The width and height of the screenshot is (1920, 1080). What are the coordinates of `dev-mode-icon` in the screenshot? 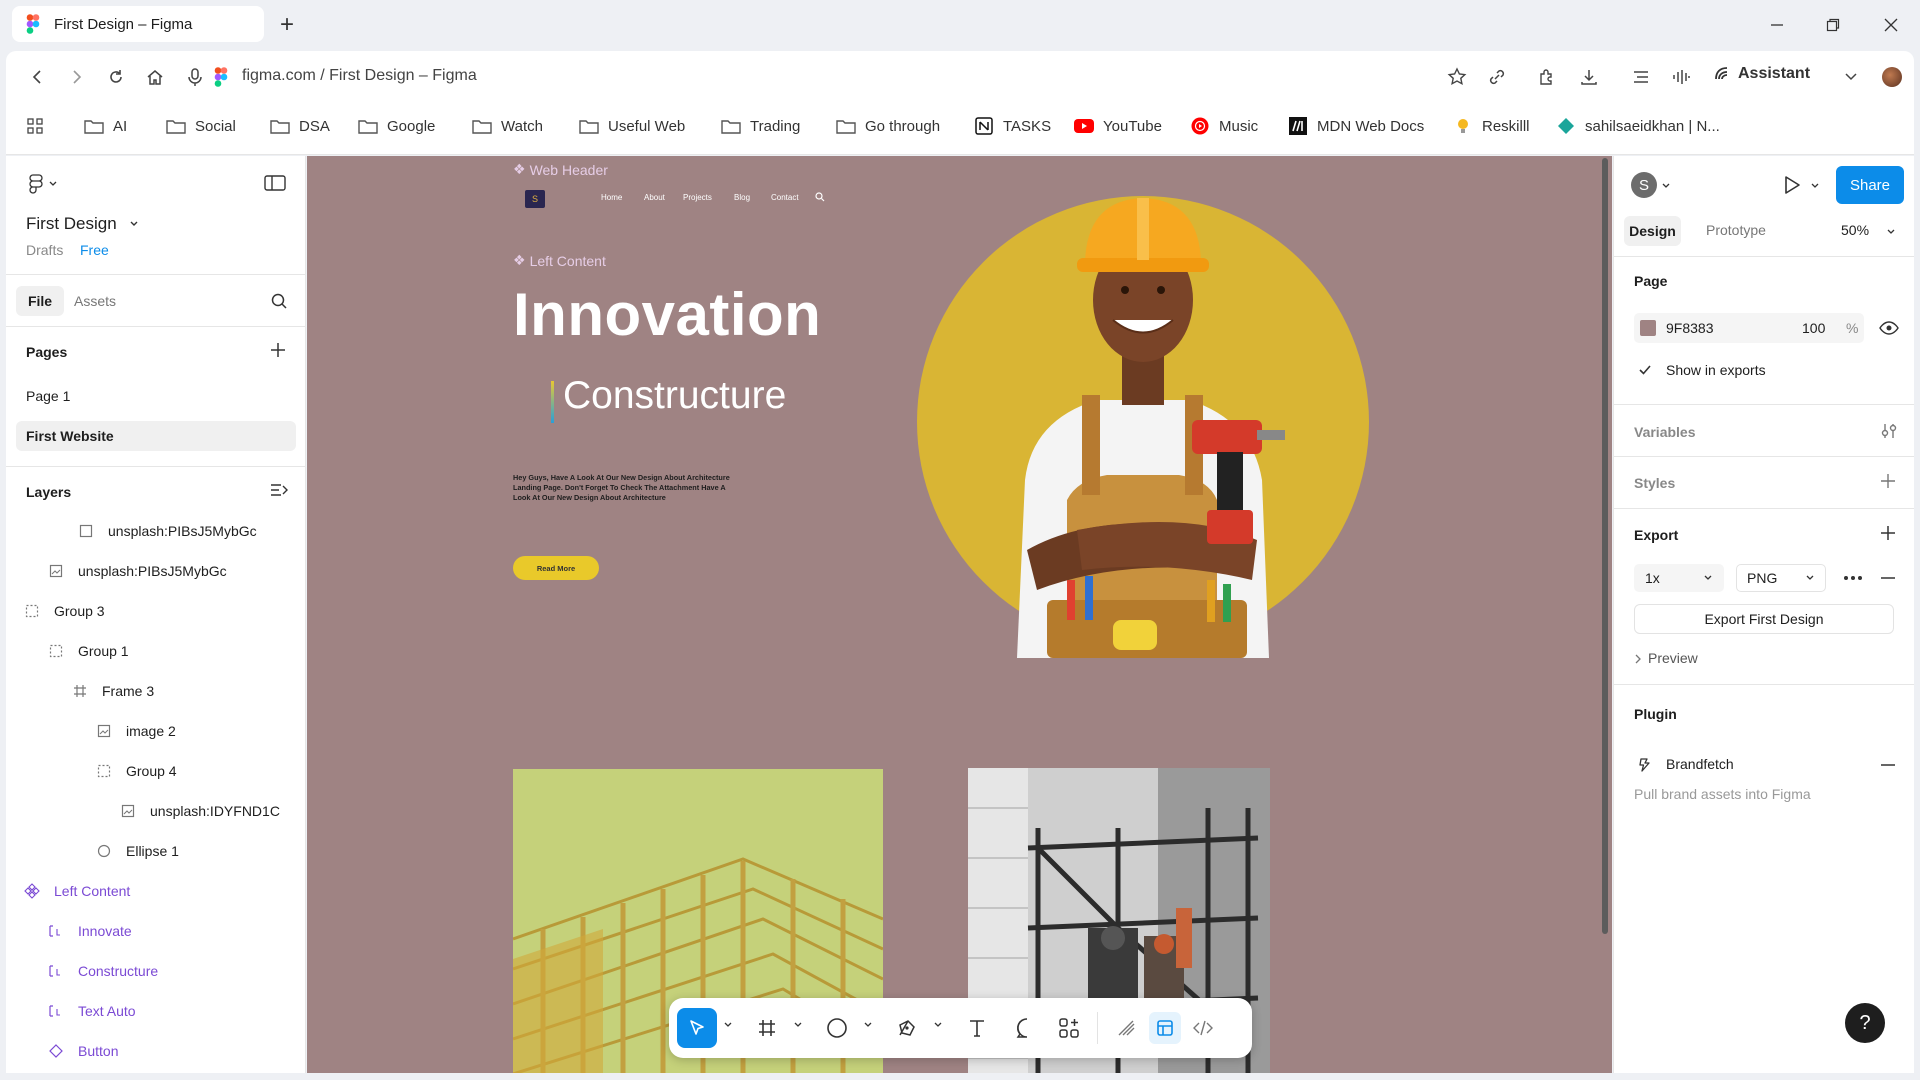 It's located at (1203, 1028).